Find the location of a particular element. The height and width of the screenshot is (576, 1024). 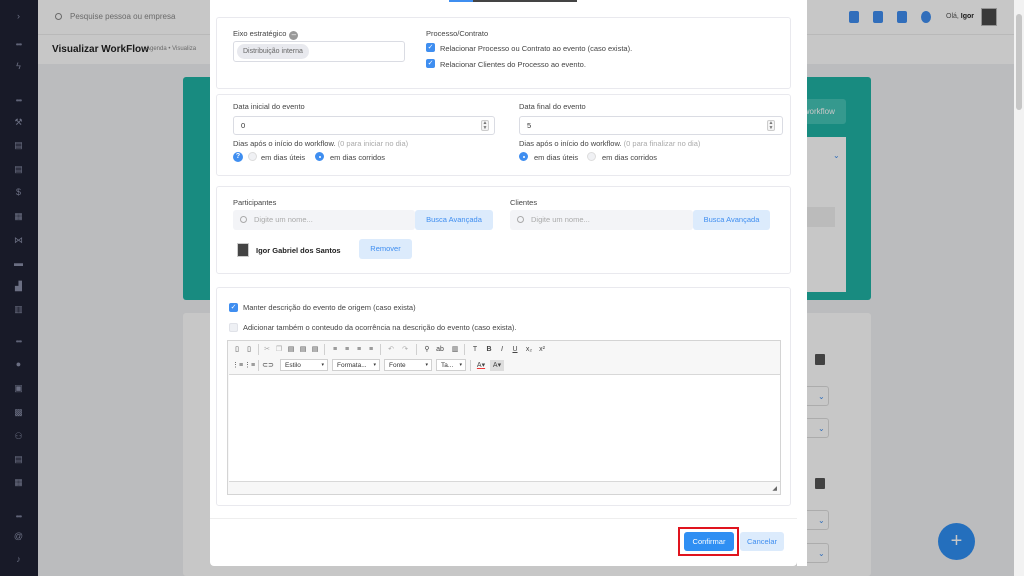

modal-tab-indicator is located at coordinates (513, 1).